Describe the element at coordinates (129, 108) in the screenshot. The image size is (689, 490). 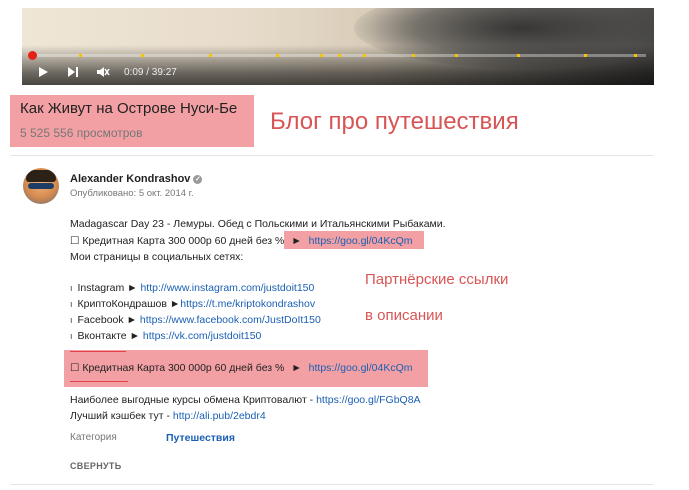
I see `video-title: Как Живут на Острове Нуси-Бе` at that location.